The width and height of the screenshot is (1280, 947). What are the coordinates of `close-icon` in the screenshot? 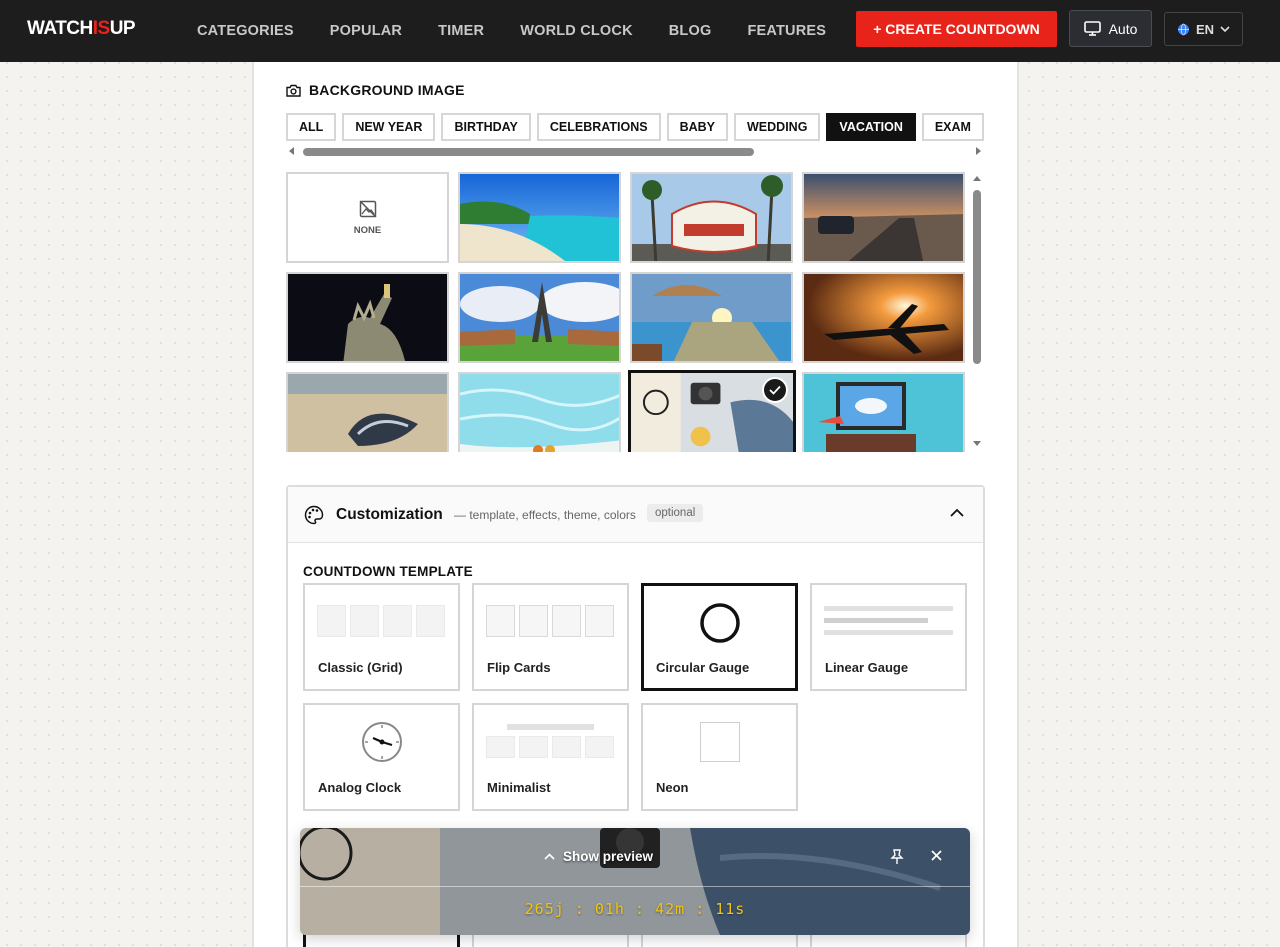 It's located at (936, 855).